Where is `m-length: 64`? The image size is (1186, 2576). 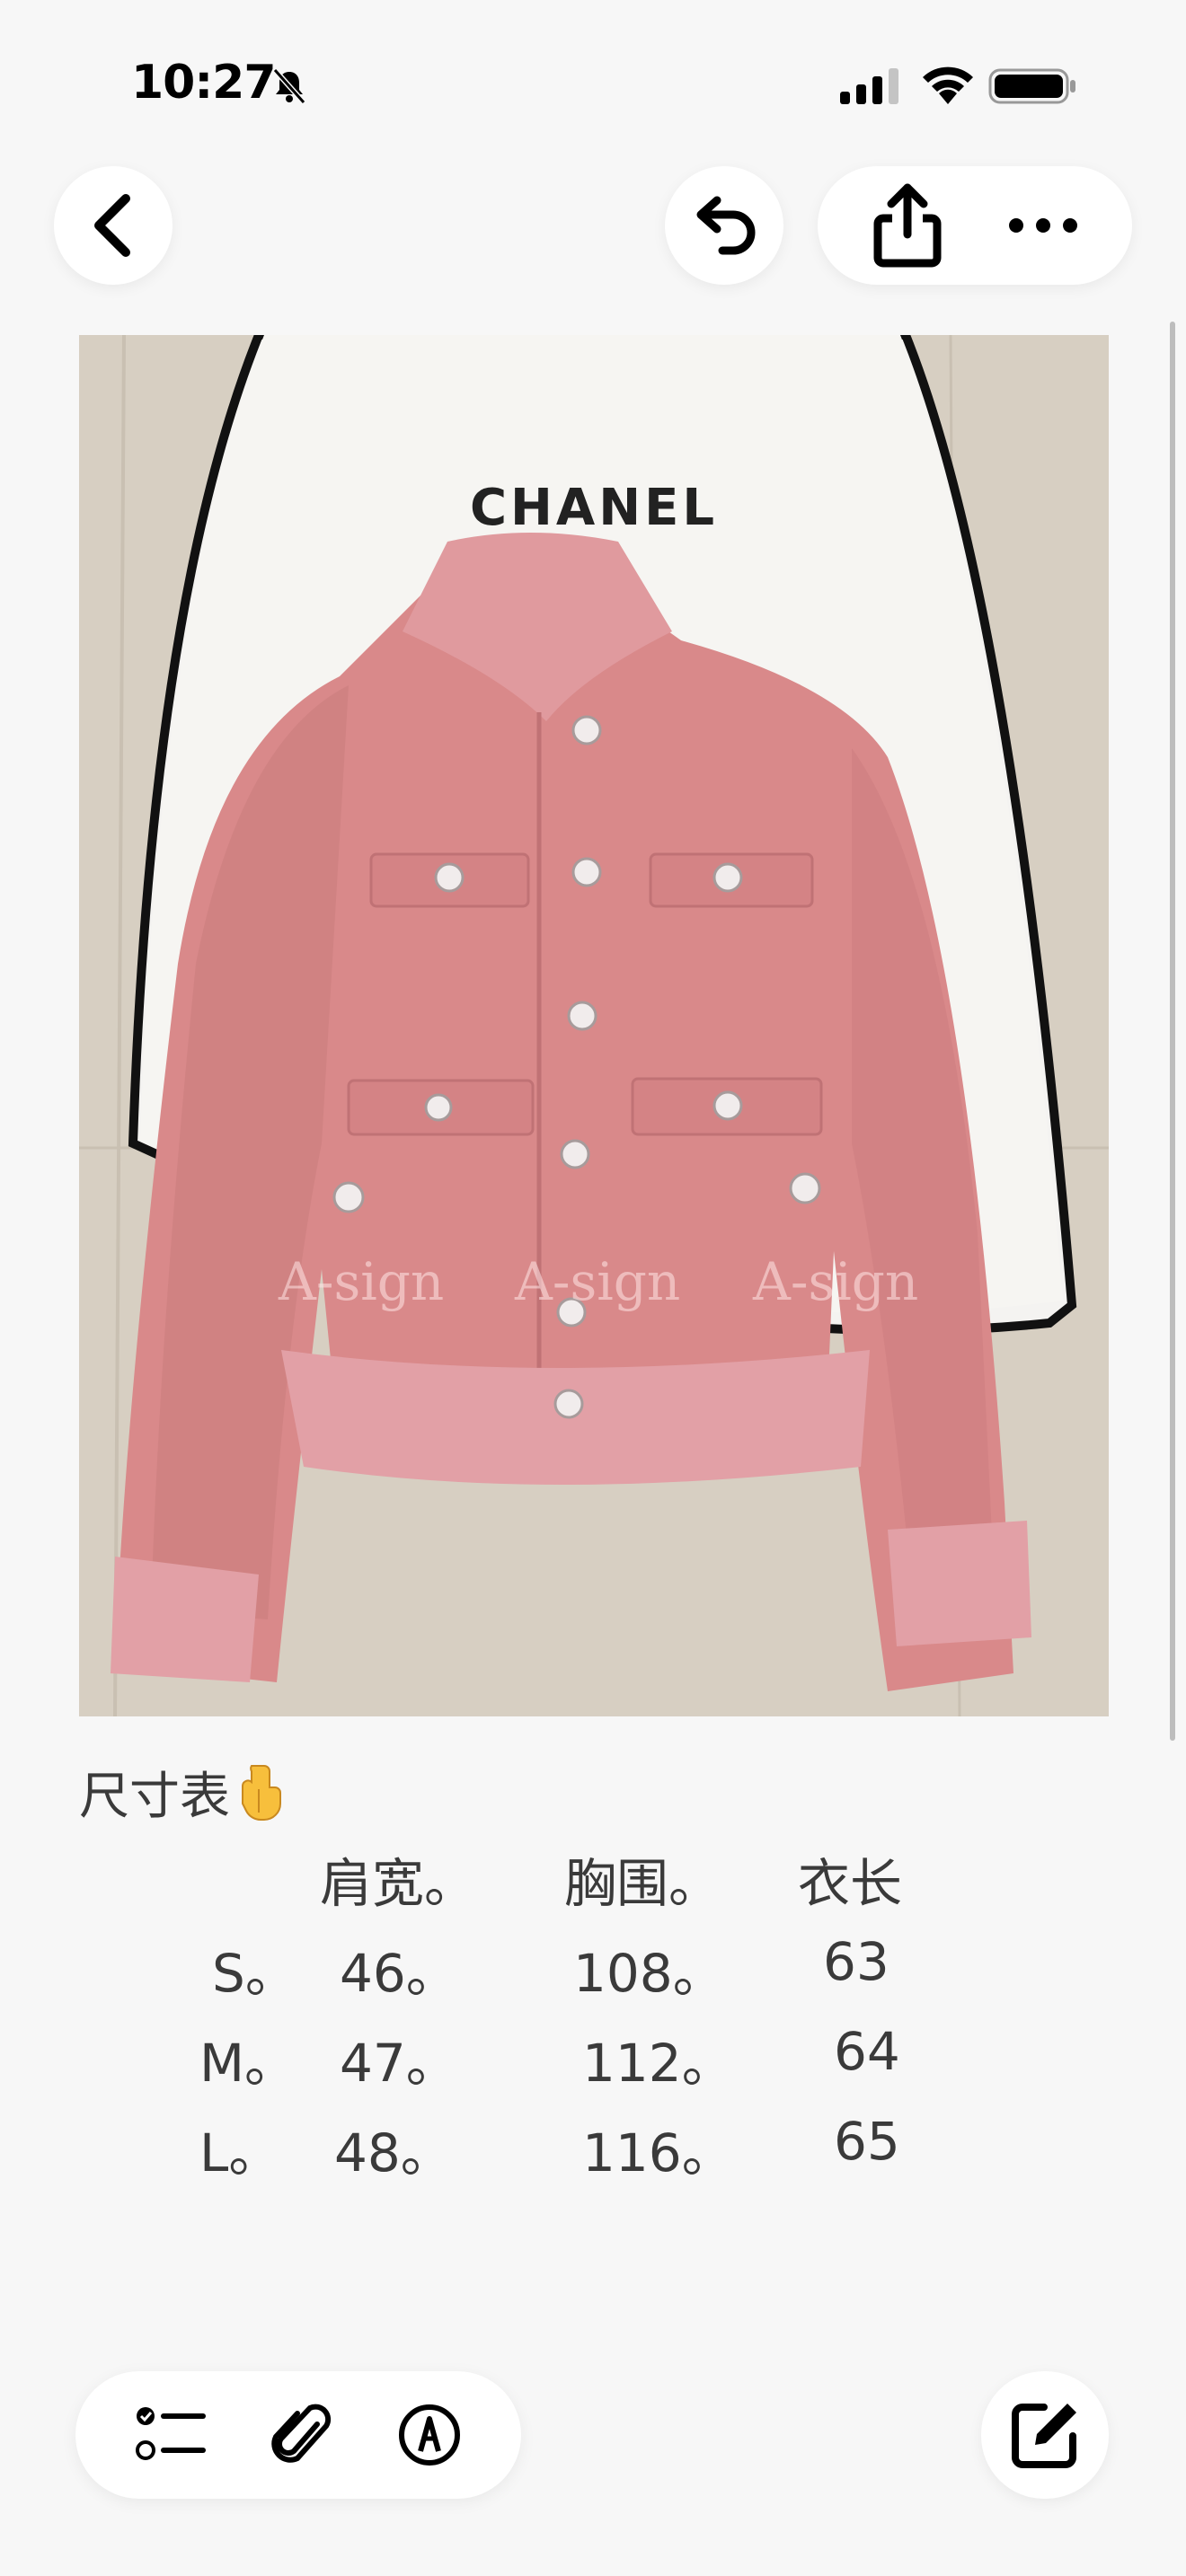
m-length: 64 is located at coordinates (867, 2051).